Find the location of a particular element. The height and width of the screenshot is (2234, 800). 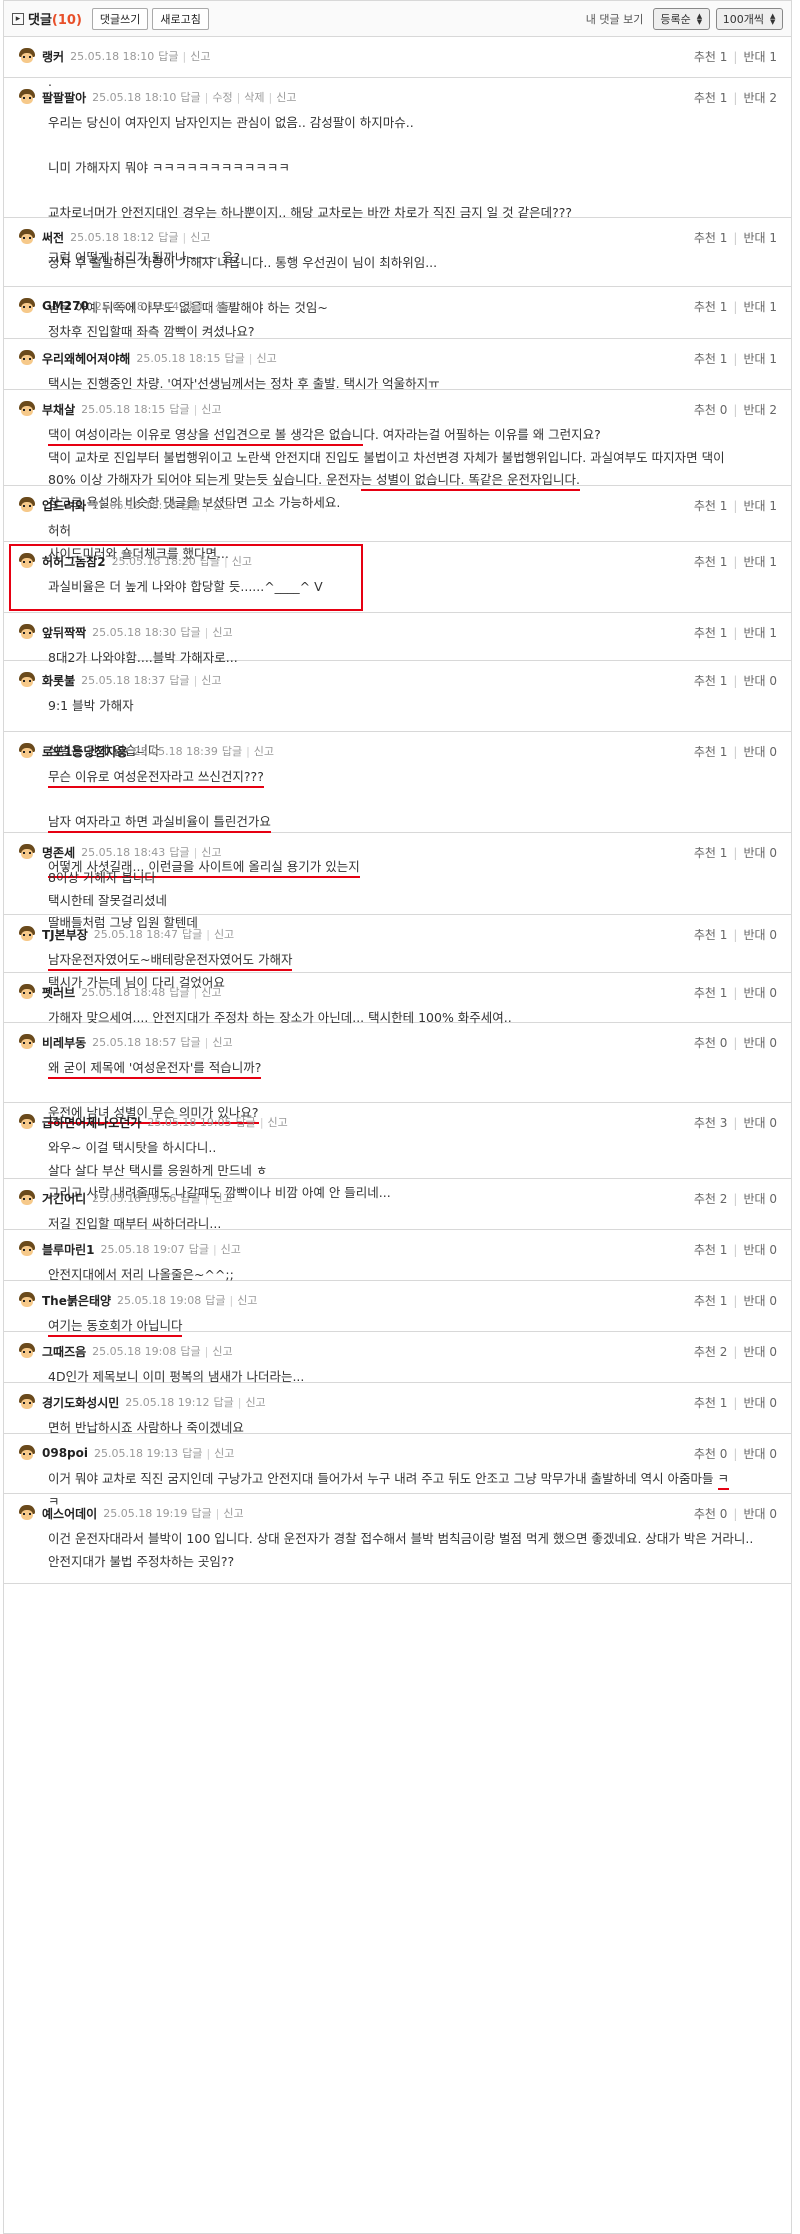

comment-author: 블루마린1 is located at coordinates (68, 1249).